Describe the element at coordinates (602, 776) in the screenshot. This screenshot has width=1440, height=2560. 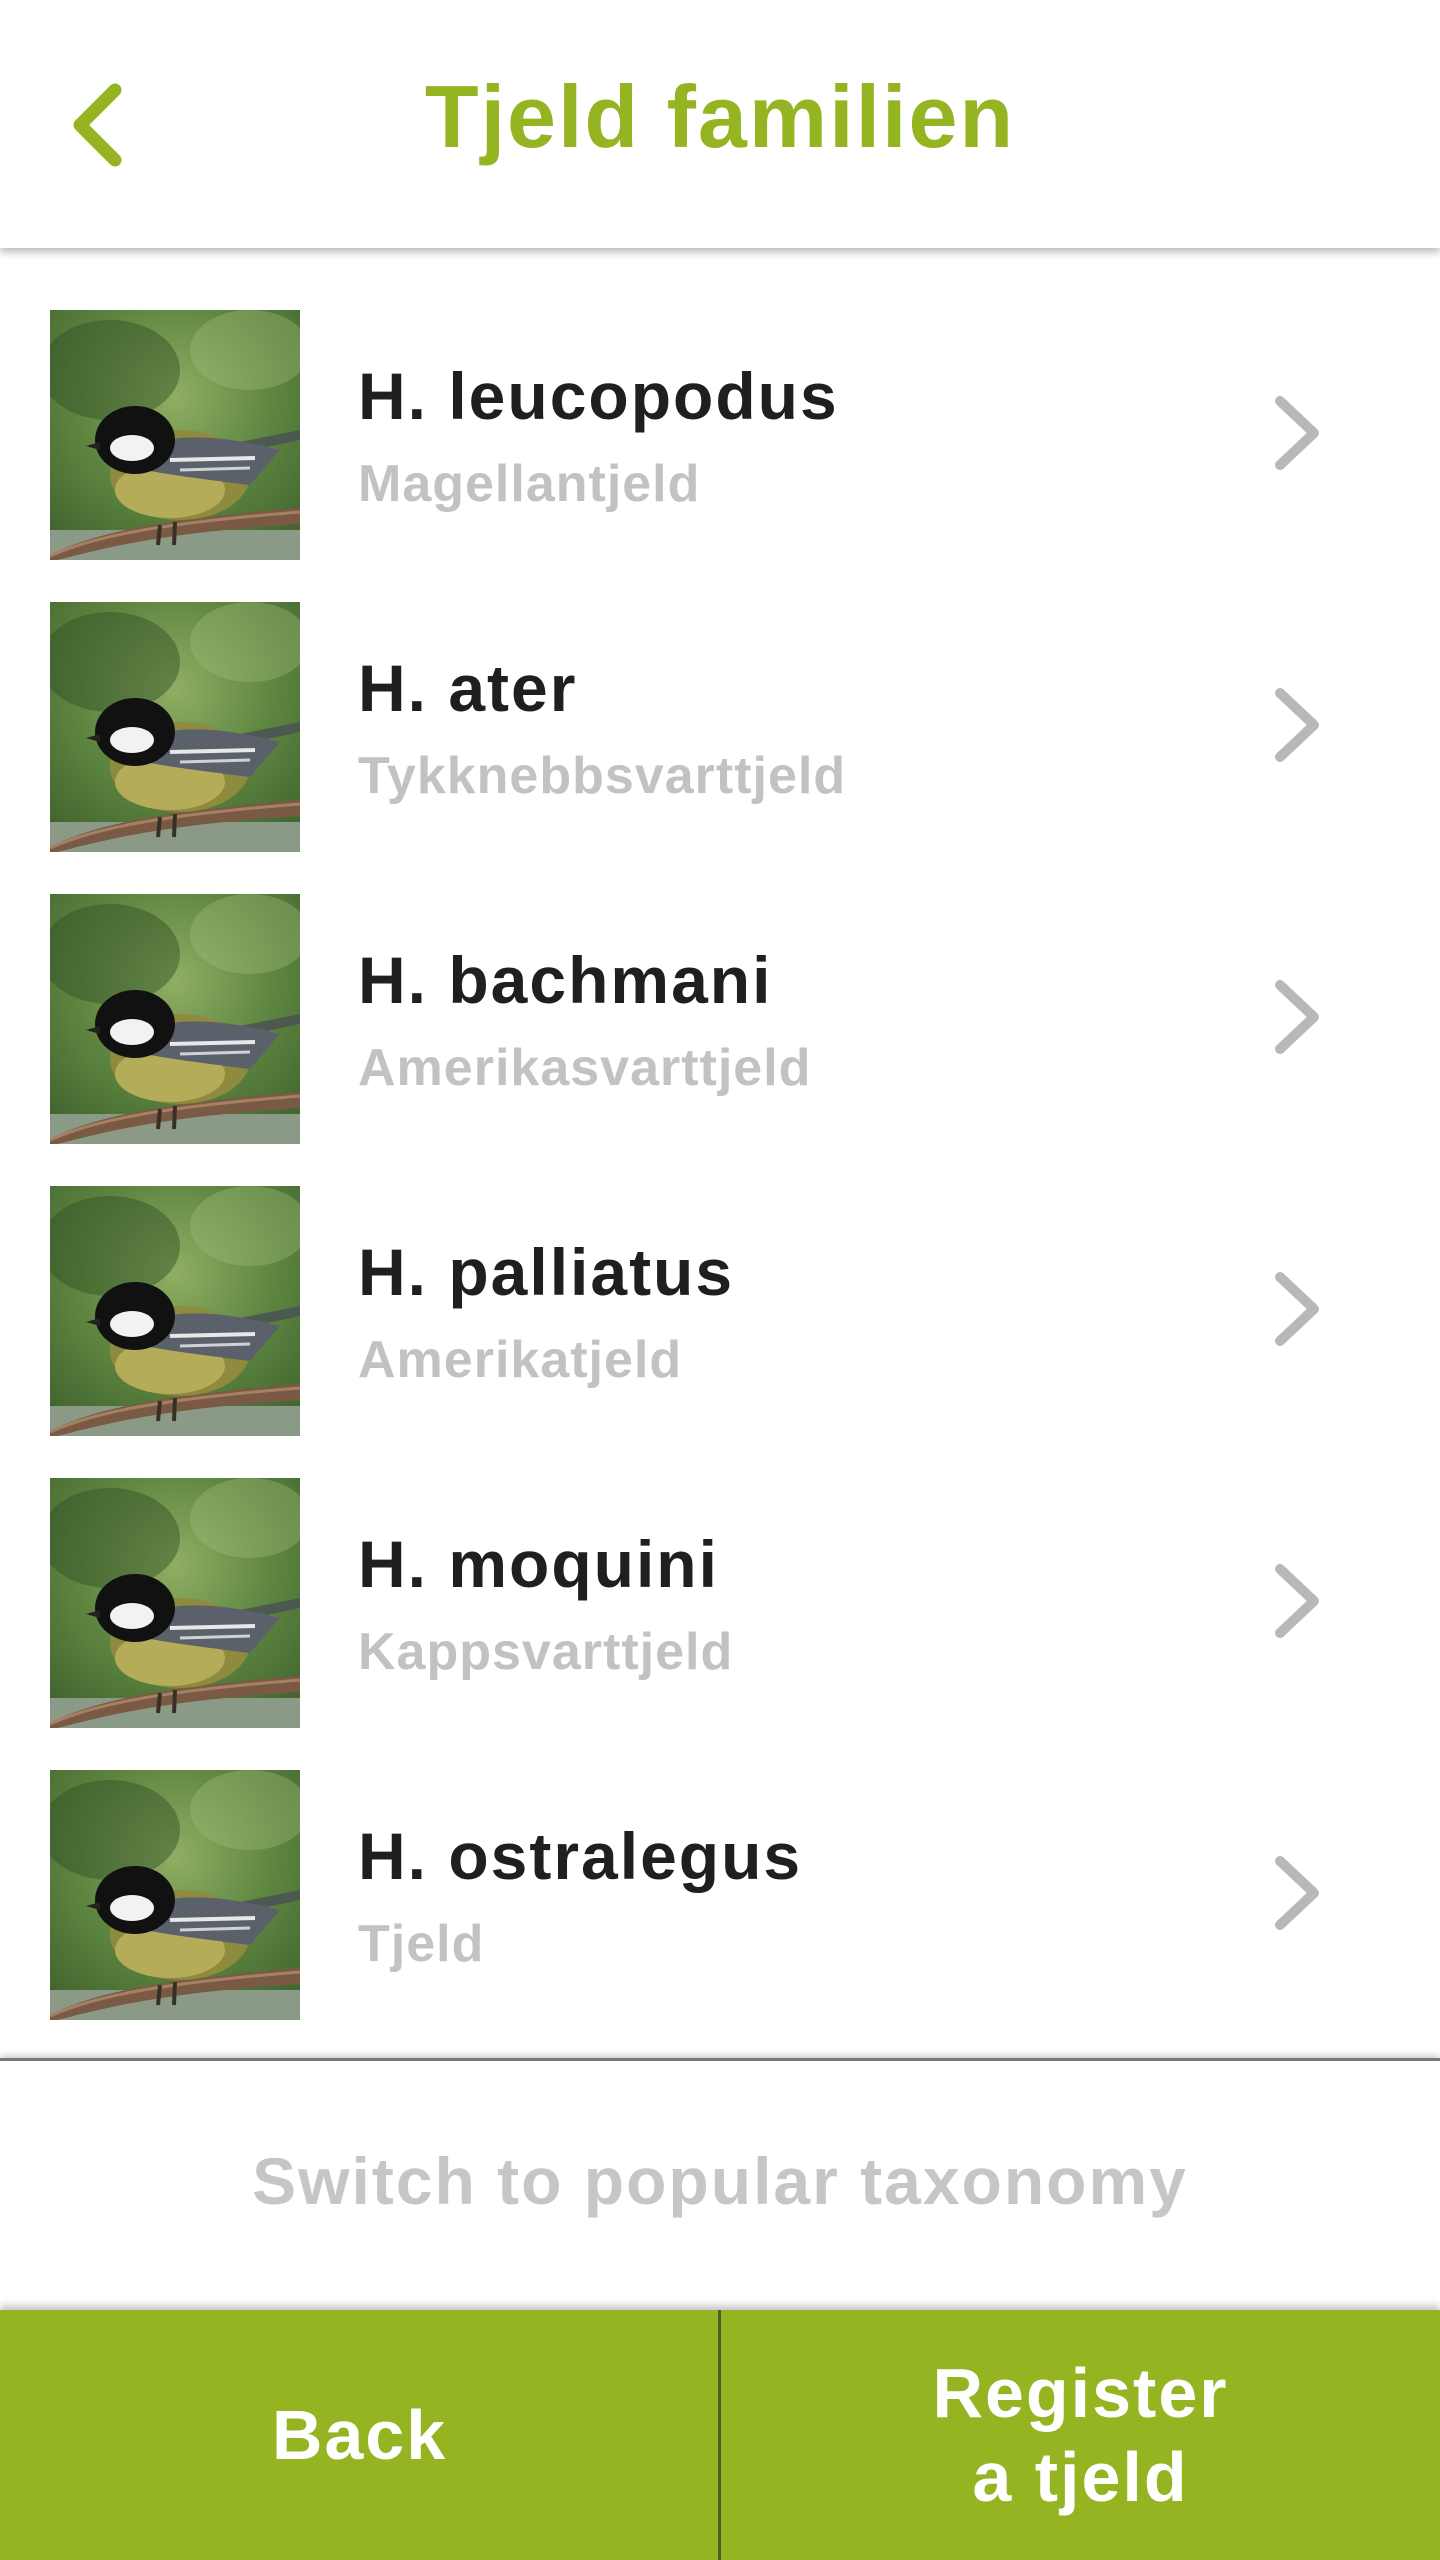
I see `species-common-name: Tykknebbsvarttjeld` at that location.